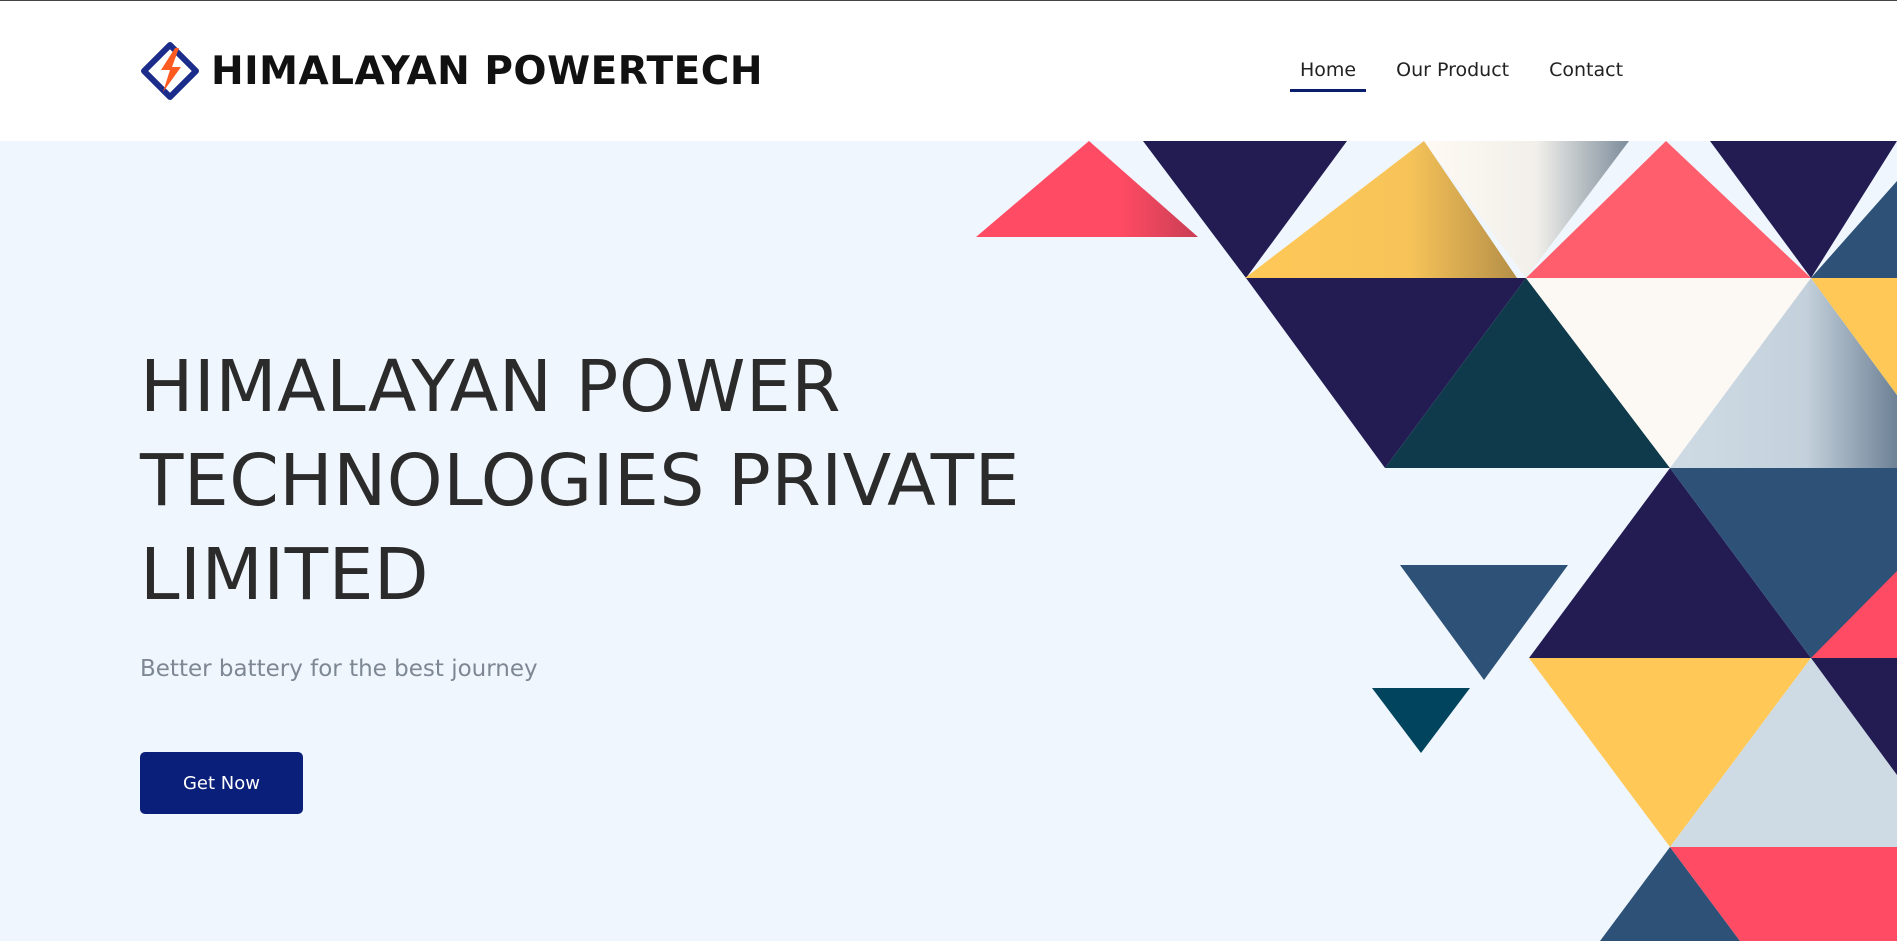  Describe the element at coordinates (1452, 73) in the screenshot. I see `nav-our-product: Our Product` at that location.